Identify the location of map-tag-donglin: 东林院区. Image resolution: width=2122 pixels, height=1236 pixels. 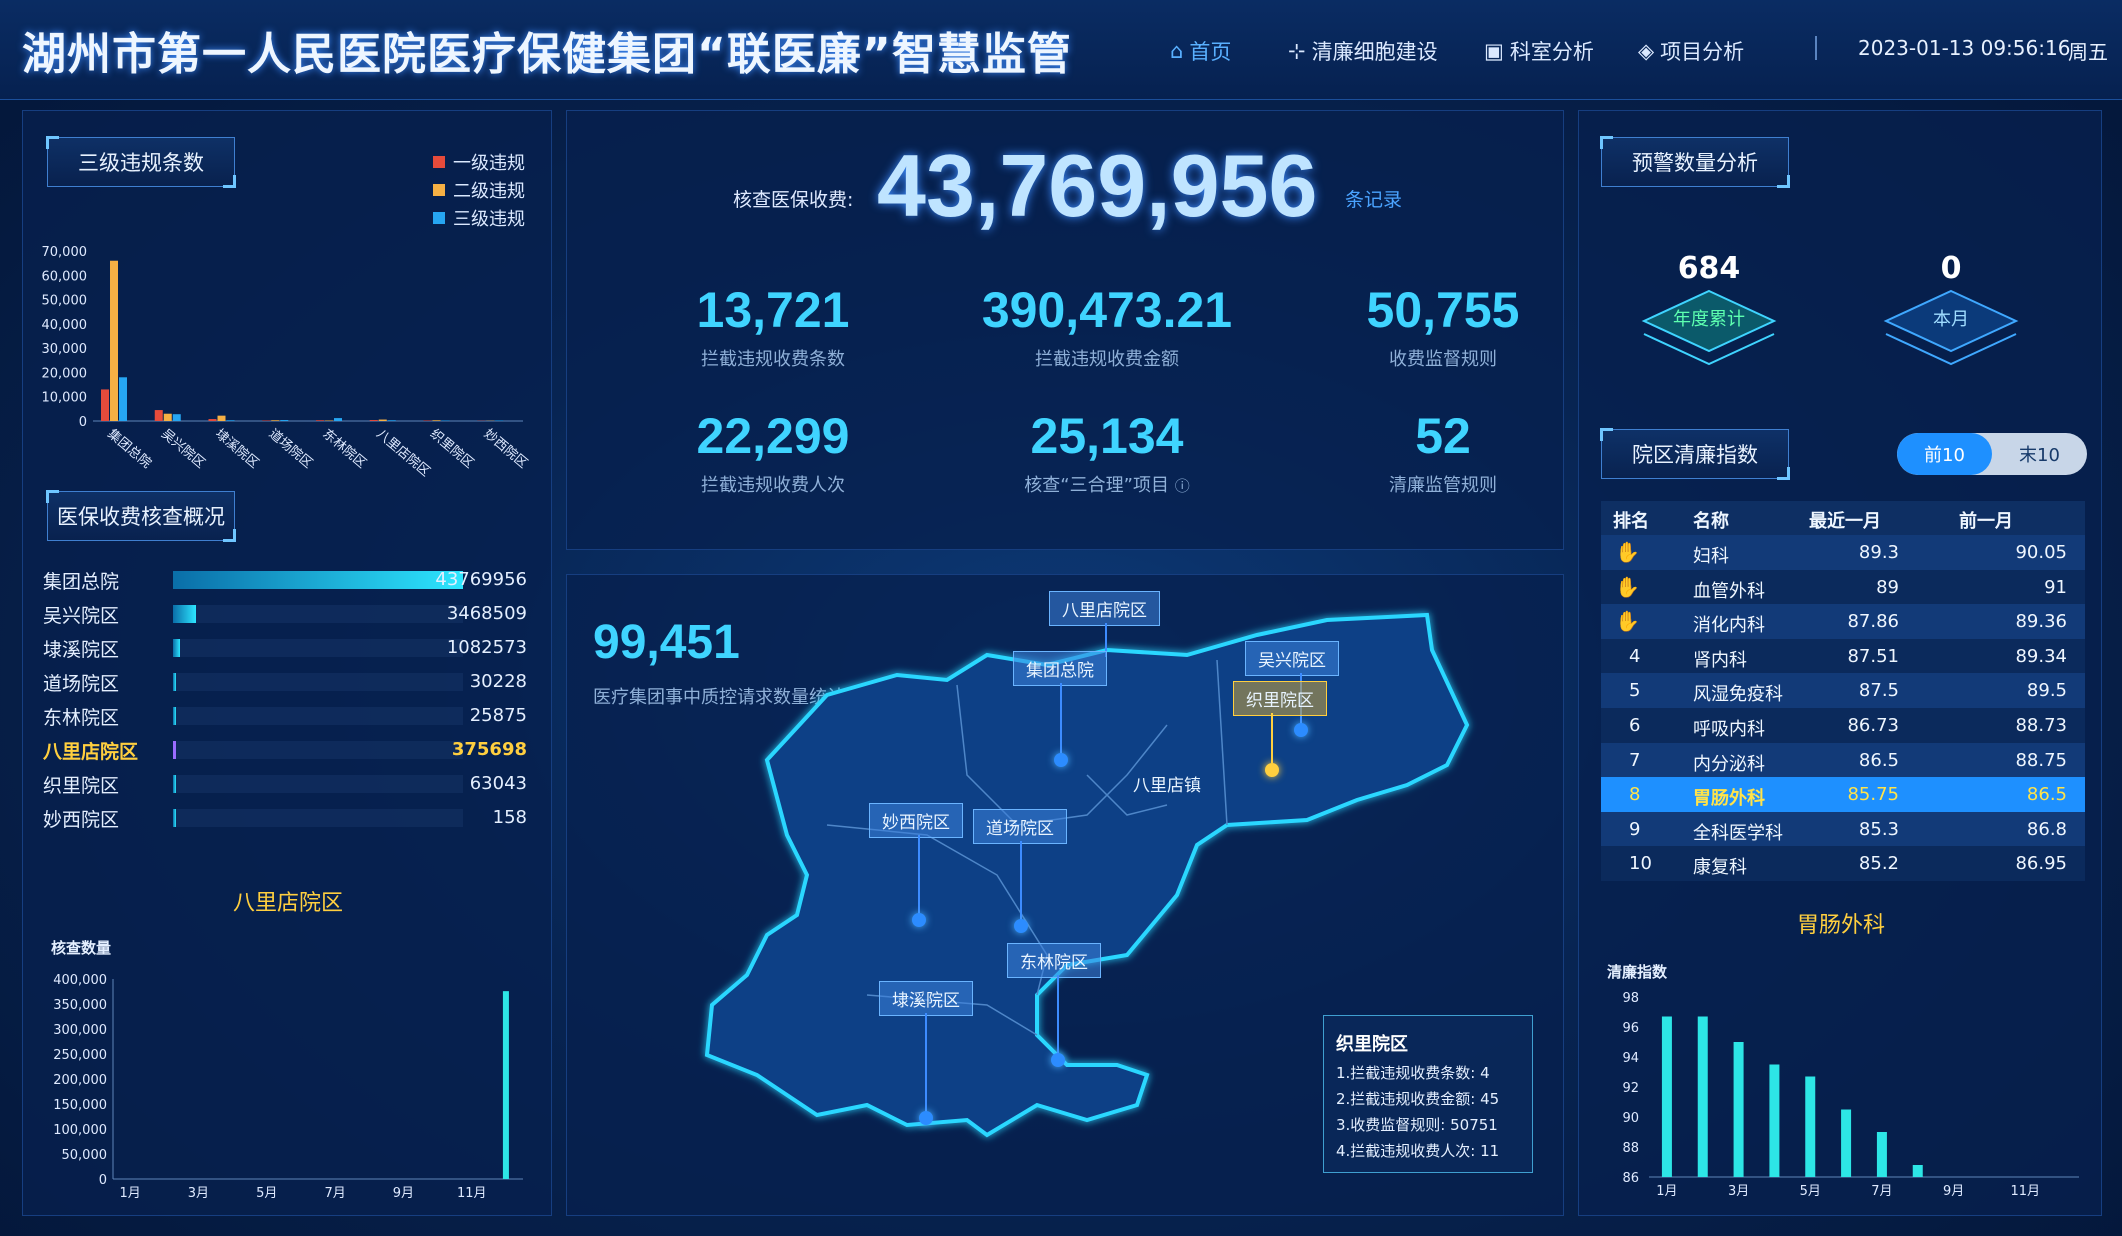
(1054, 960).